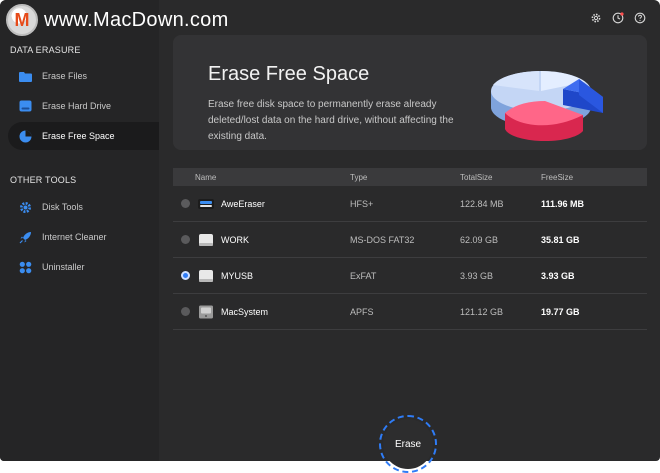  Describe the element at coordinates (557, 177) in the screenshot. I see `column-header-freesize: FreeSize` at that location.